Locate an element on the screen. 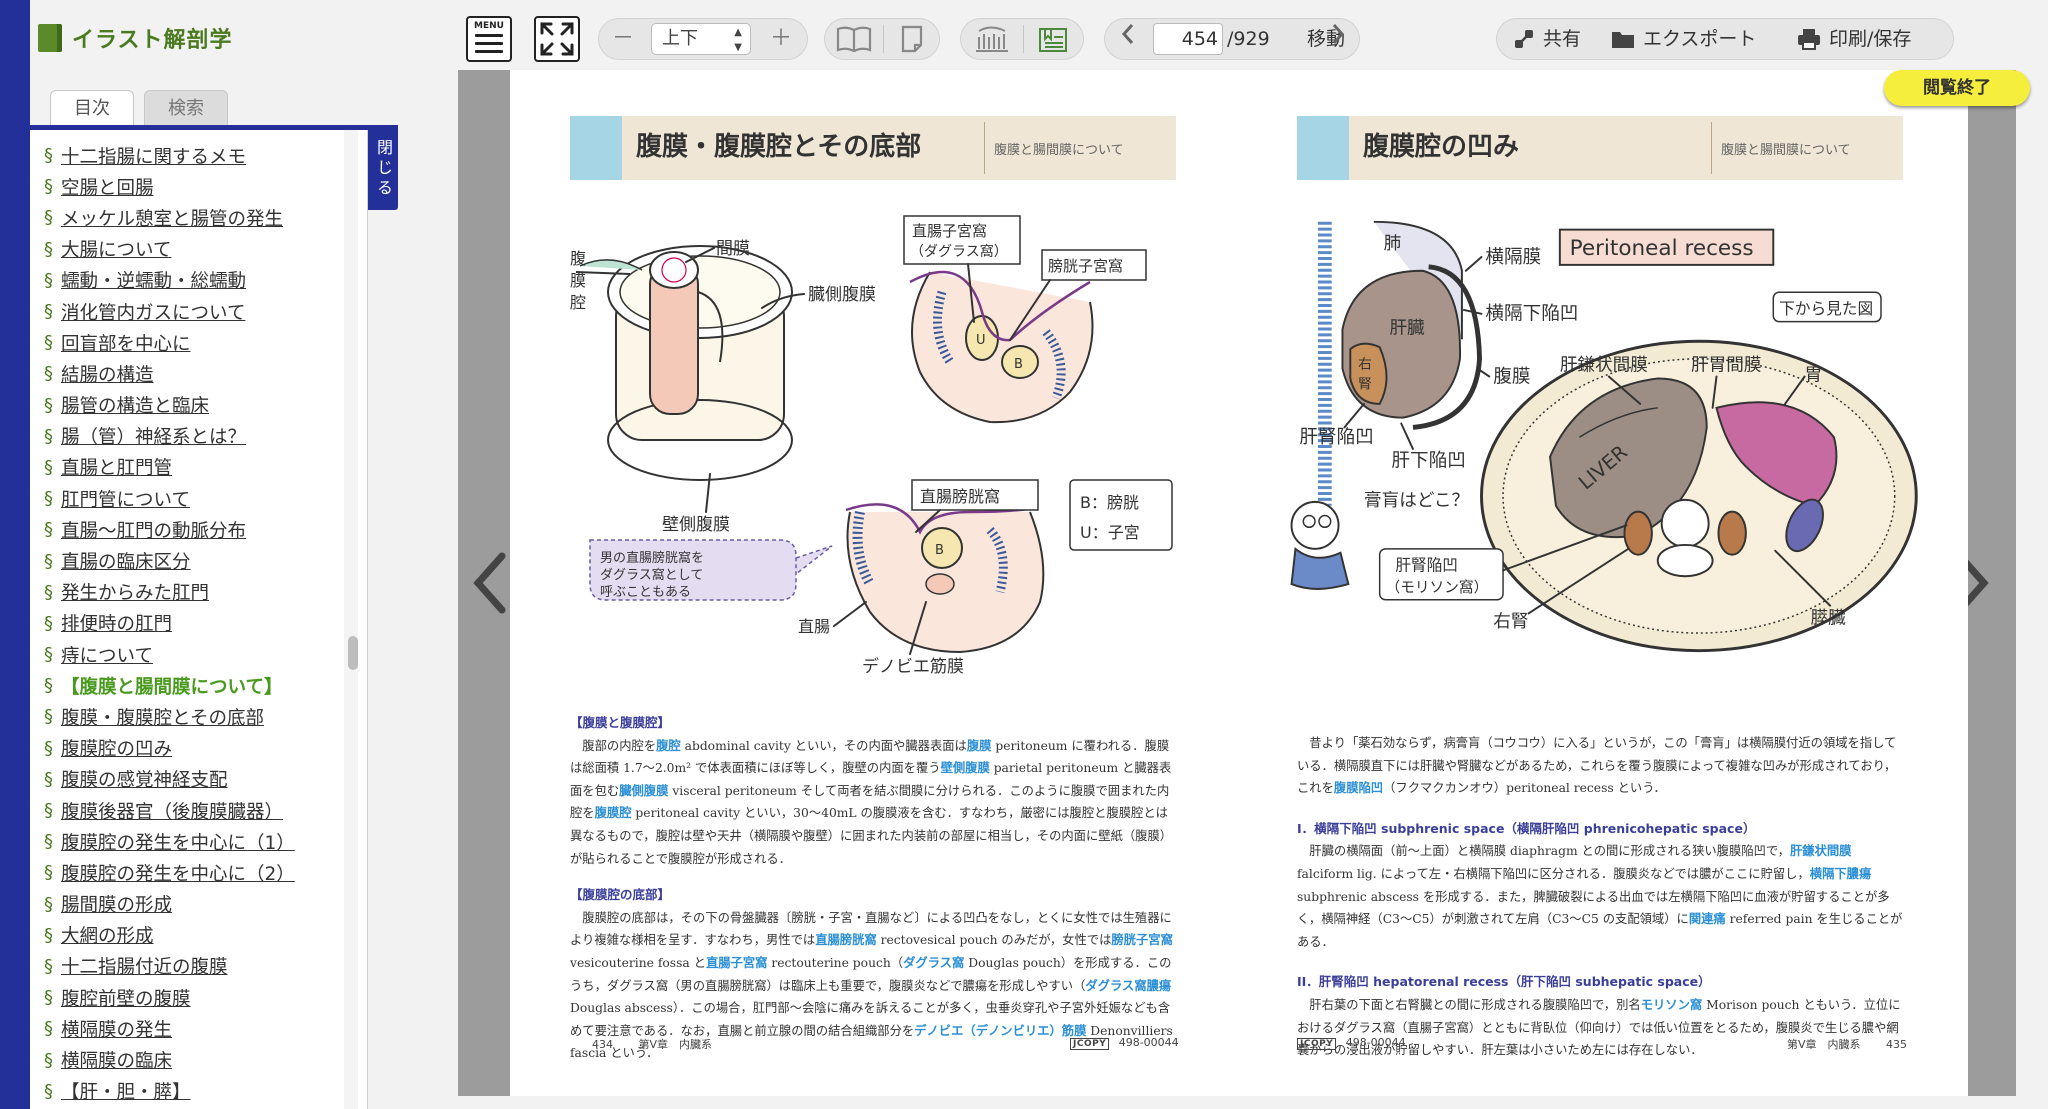 Image resolution: width=2048 pixels, height=1109 pixels. toc-item: § 痔について is located at coordinates (205, 654).